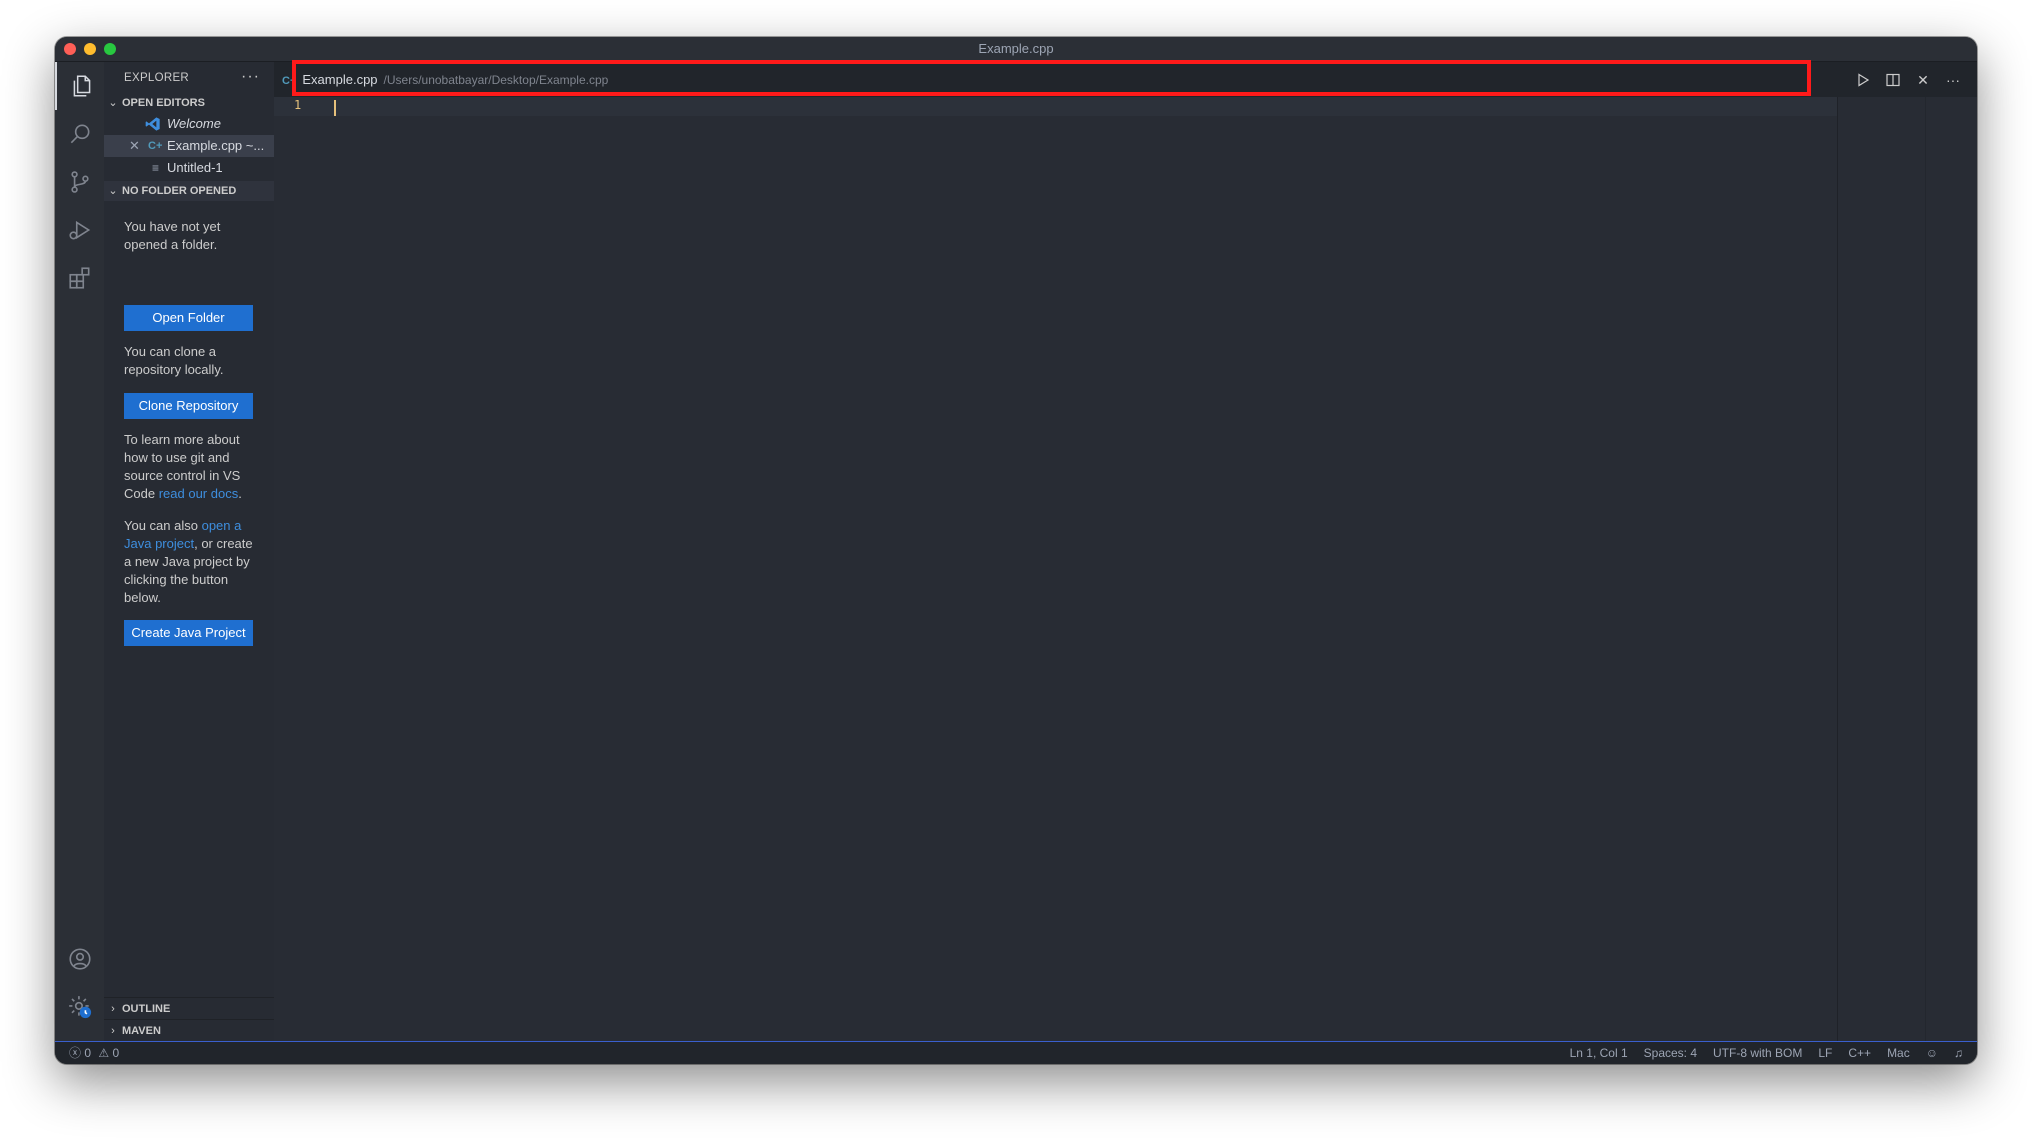  I want to click on problems-indicator: ⓧ 0 ⚠ 0, so click(94, 1053).